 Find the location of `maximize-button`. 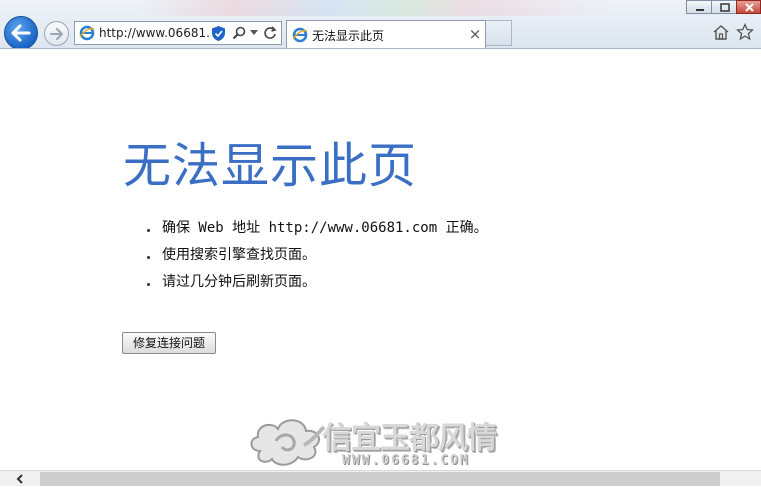

maximize-button is located at coordinates (724, 7).